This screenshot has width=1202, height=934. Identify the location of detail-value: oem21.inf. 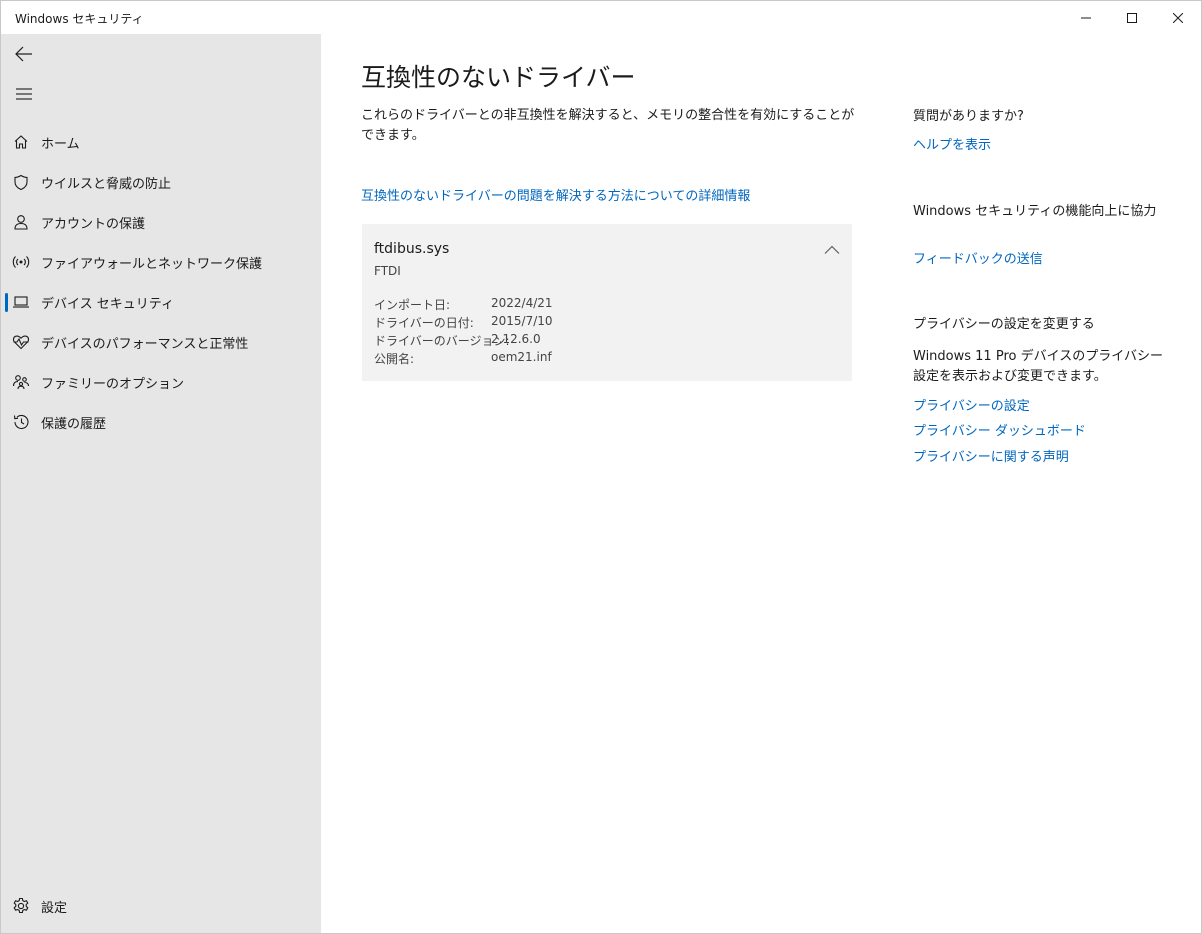
(521, 357).